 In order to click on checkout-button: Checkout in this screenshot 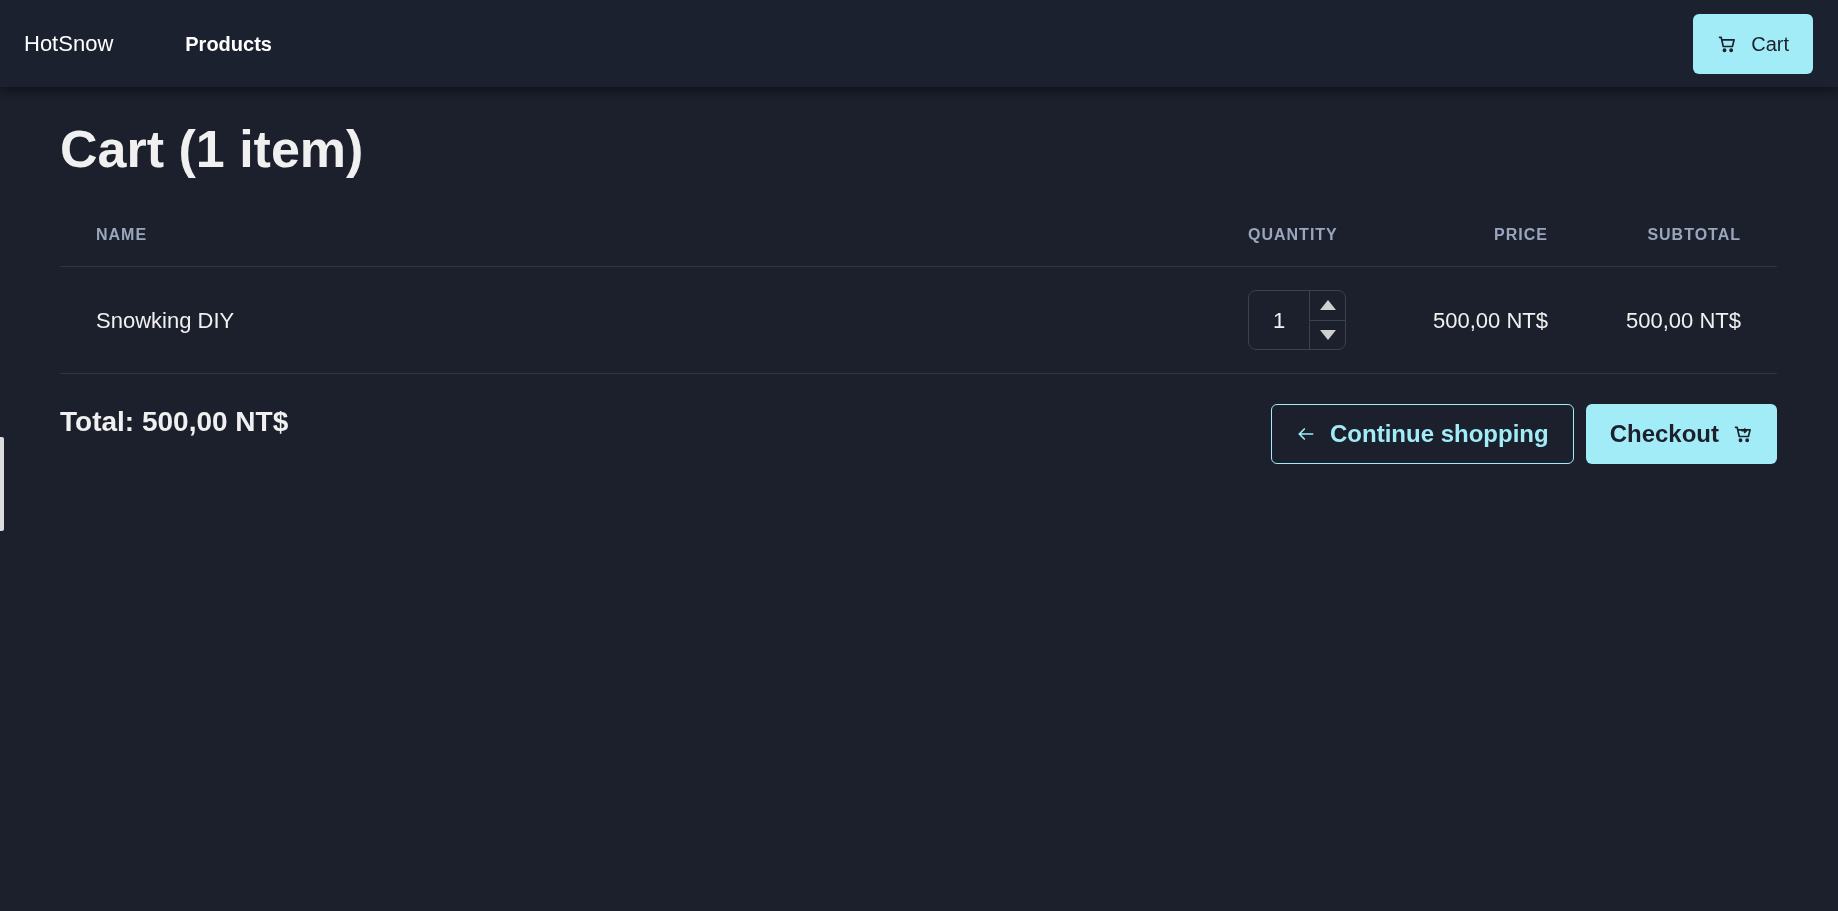, I will do `click(1681, 434)`.